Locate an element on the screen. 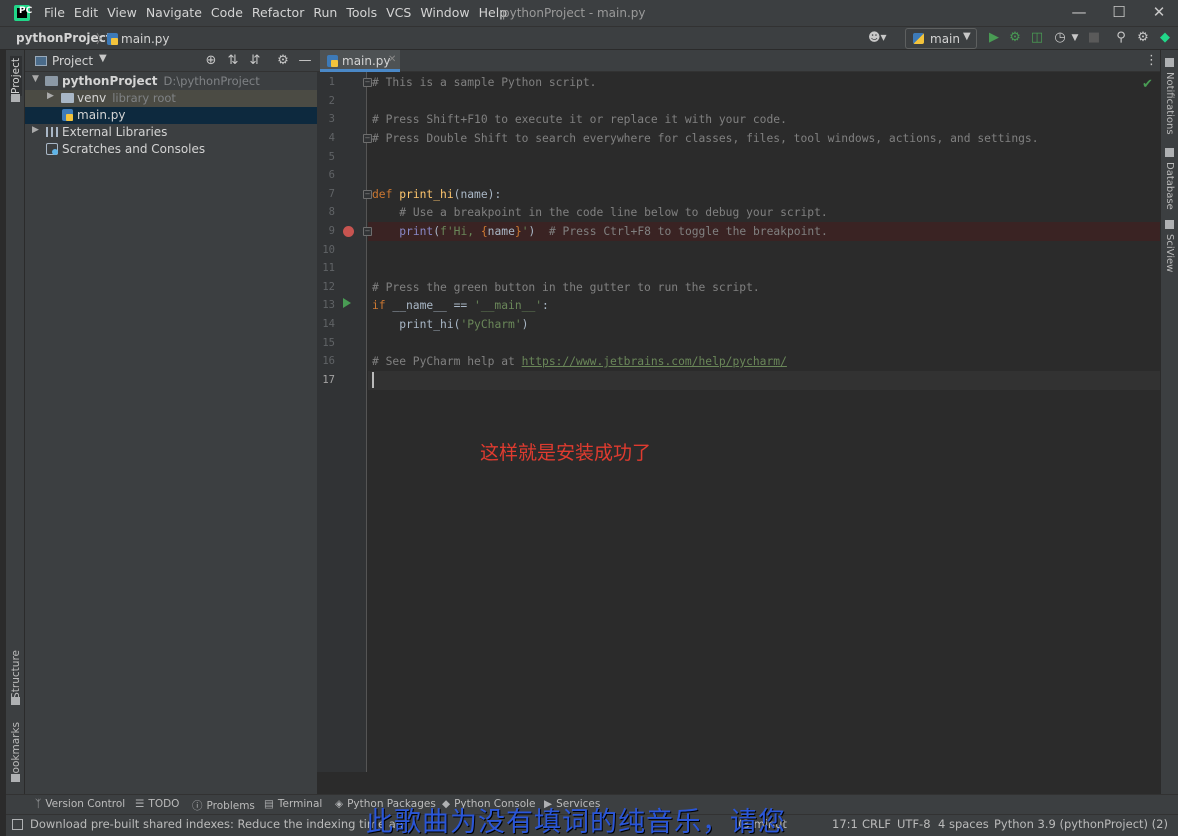 The image size is (1184, 836). breadcrumb-file: main.py is located at coordinates (145, 39).